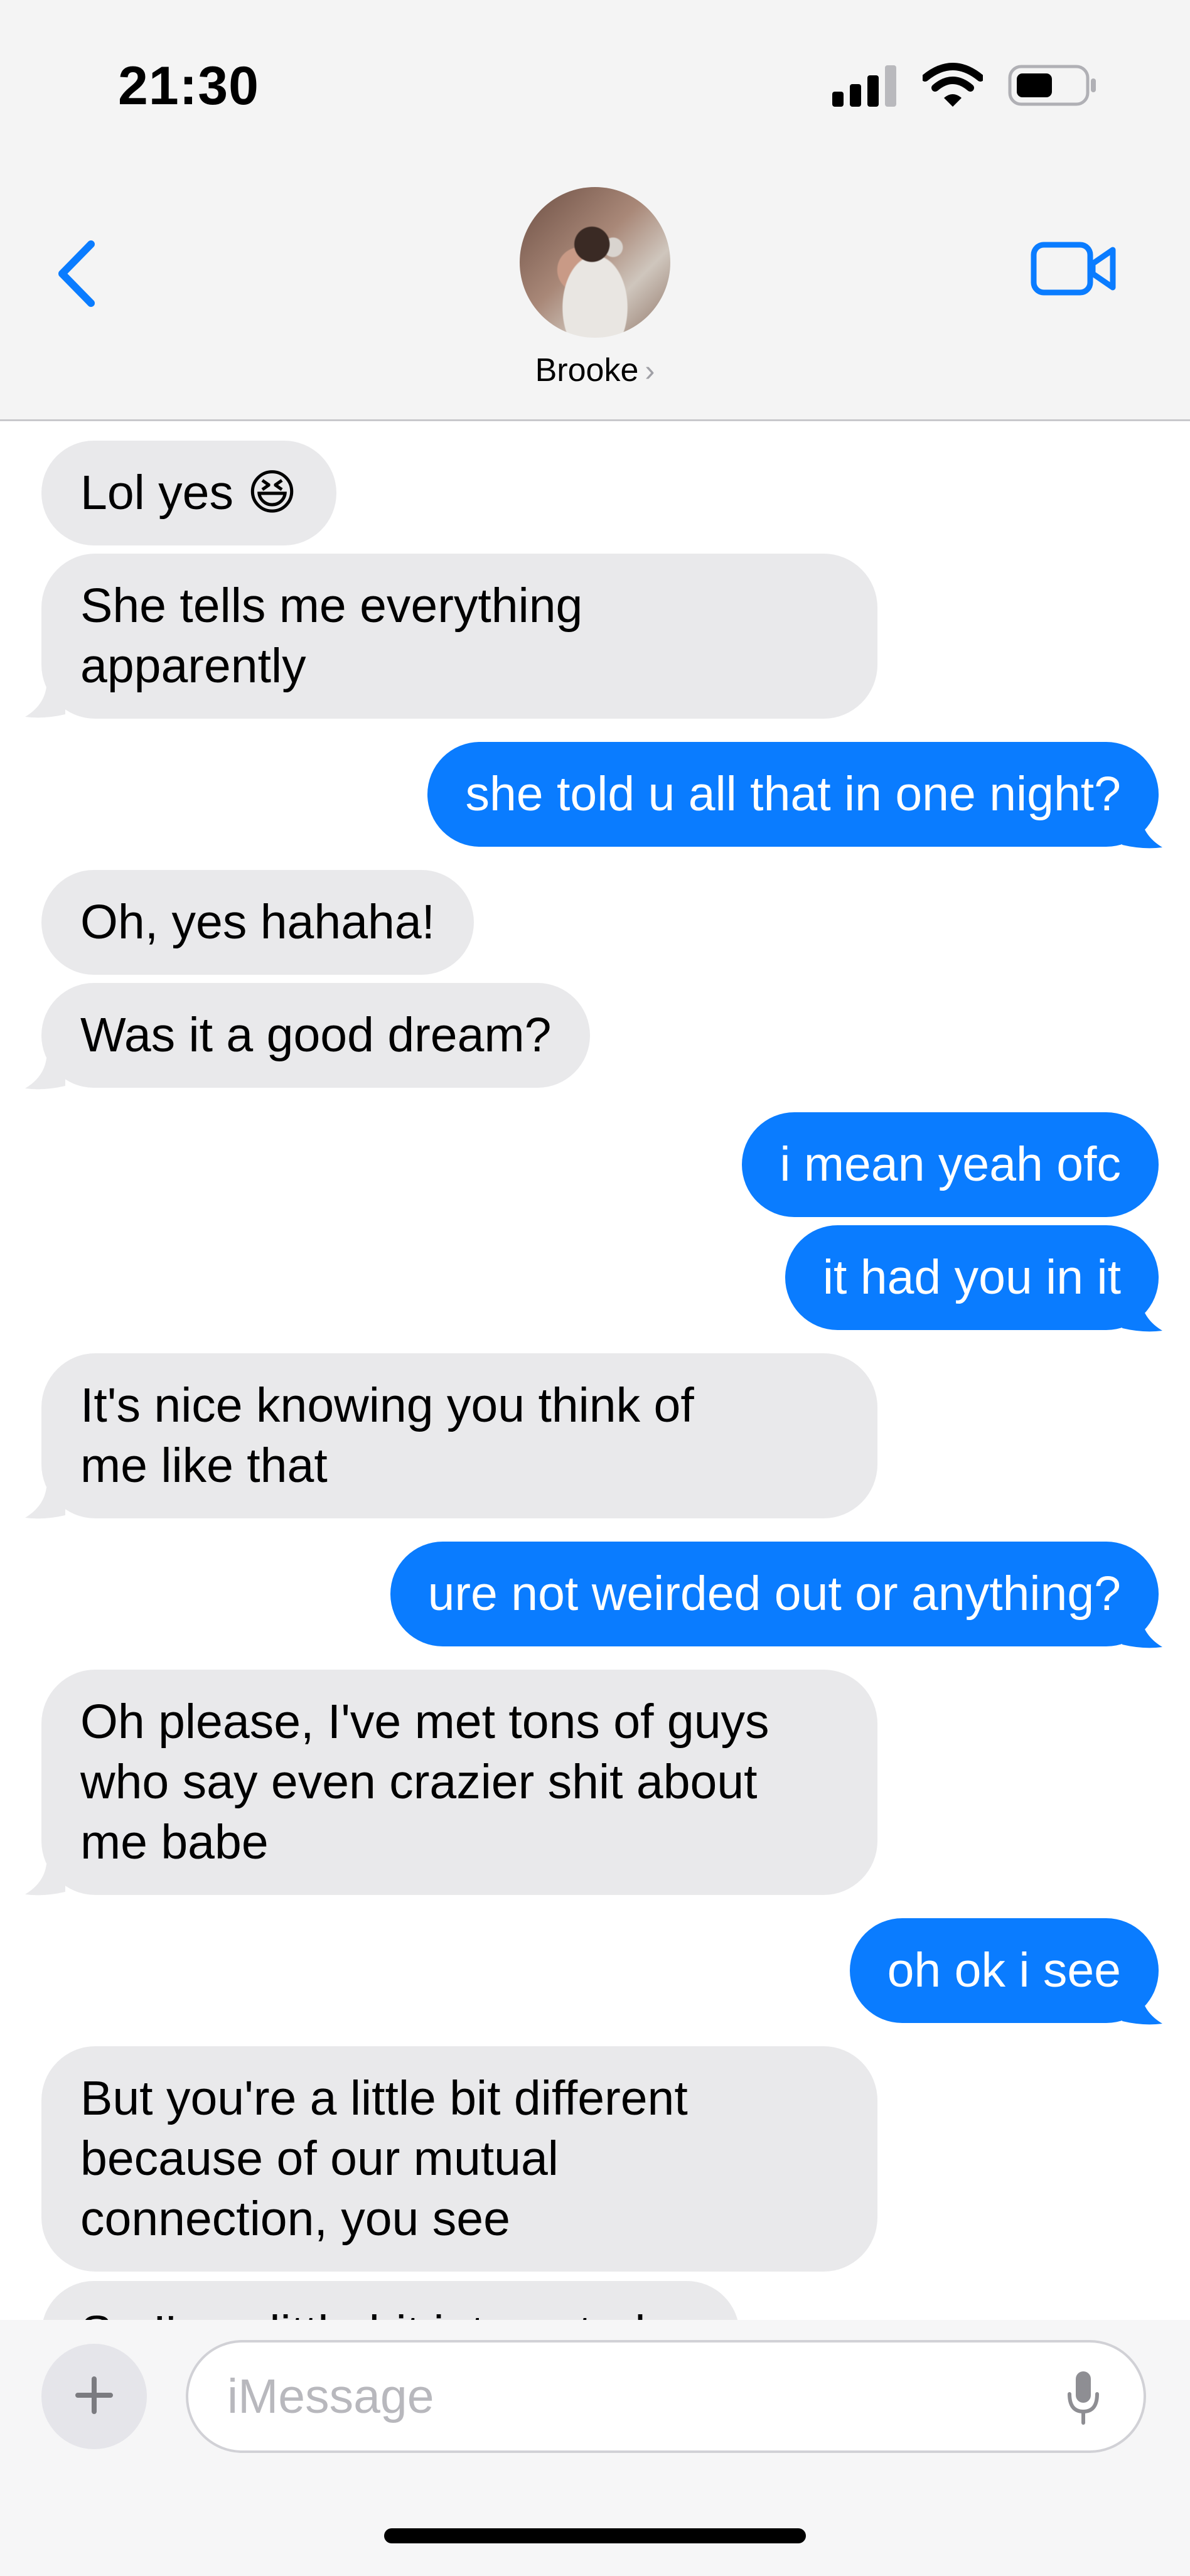 This screenshot has width=1190, height=2576. Describe the element at coordinates (316, 1035) in the screenshot. I see `message-bubble-incoming: Was it a good dream?` at that location.